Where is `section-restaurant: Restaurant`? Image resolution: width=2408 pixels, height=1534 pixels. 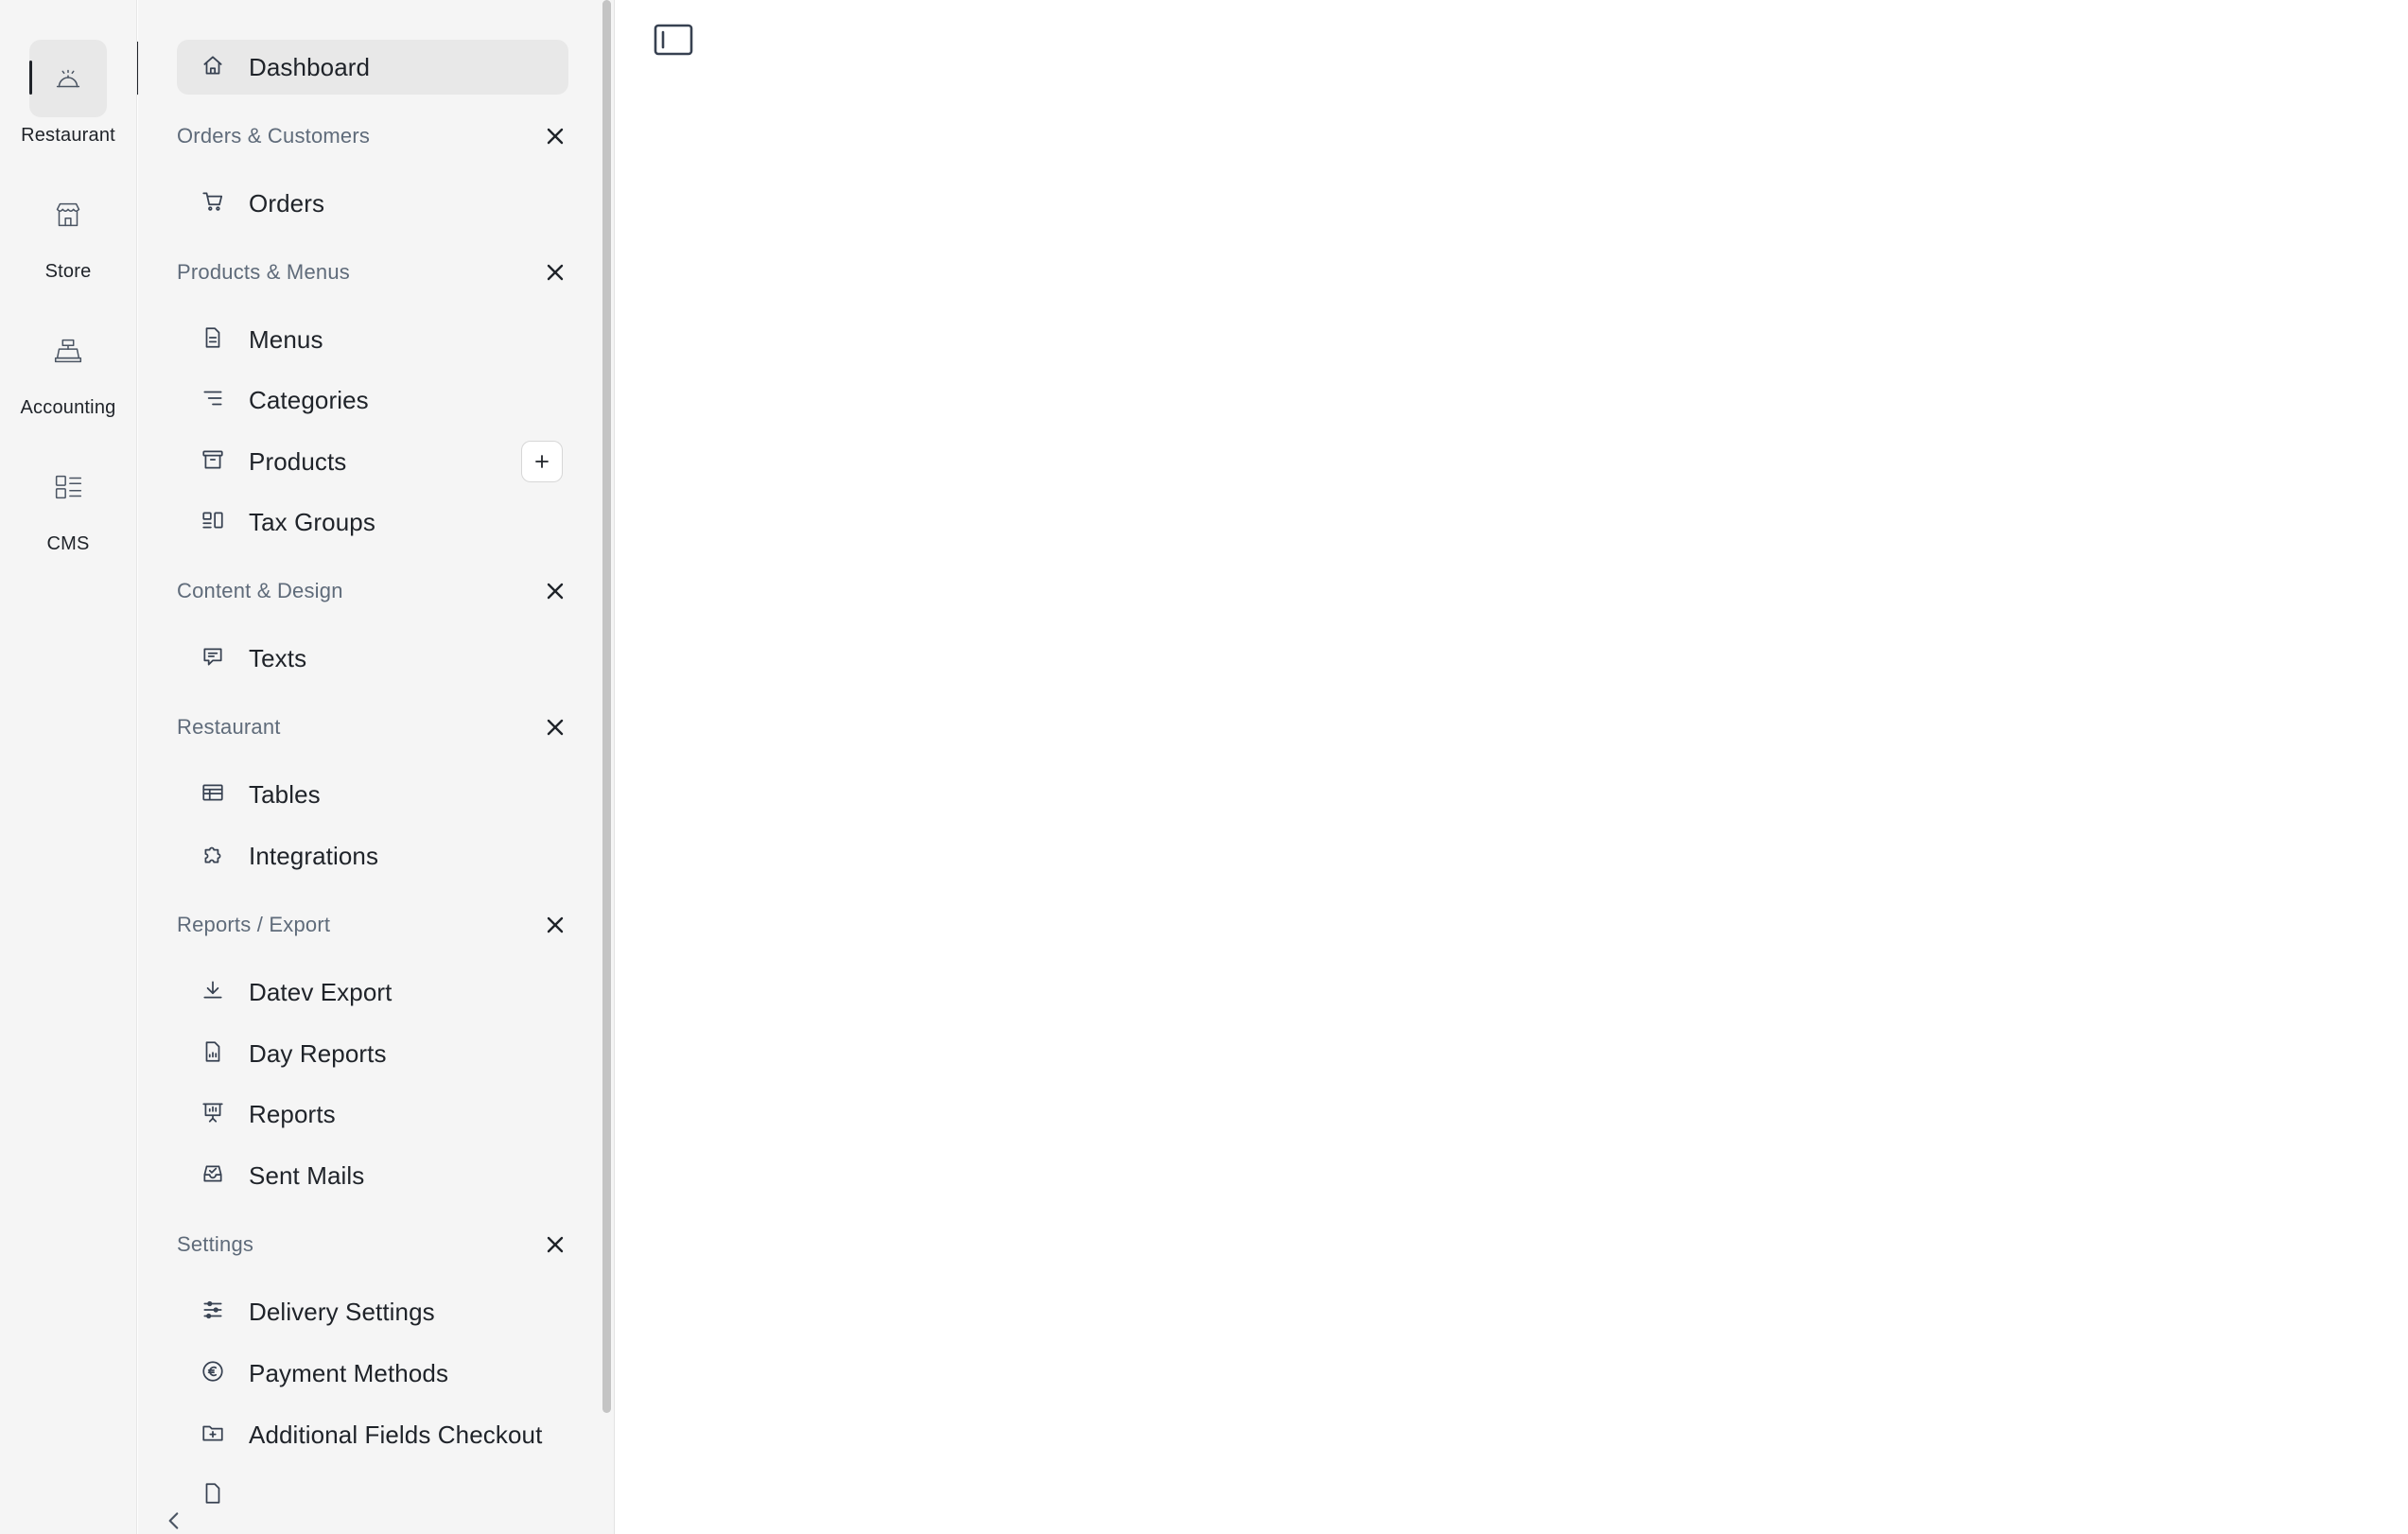 section-restaurant: Restaurant is located at coordinates (375, 727).